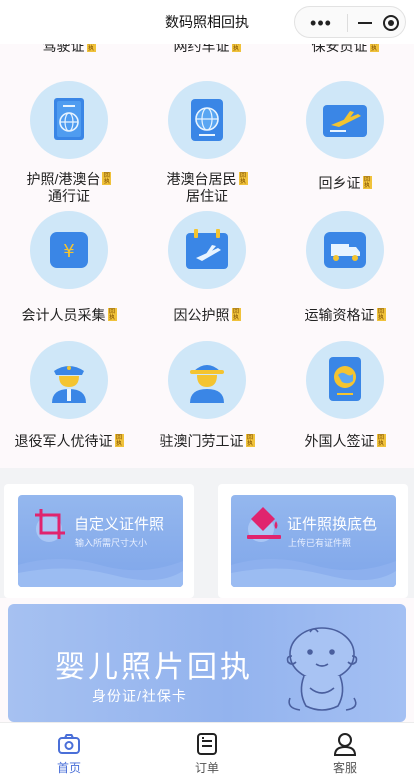  I want to click on grid-item-label: 退役军人优待证 回执, so click(69, 441).